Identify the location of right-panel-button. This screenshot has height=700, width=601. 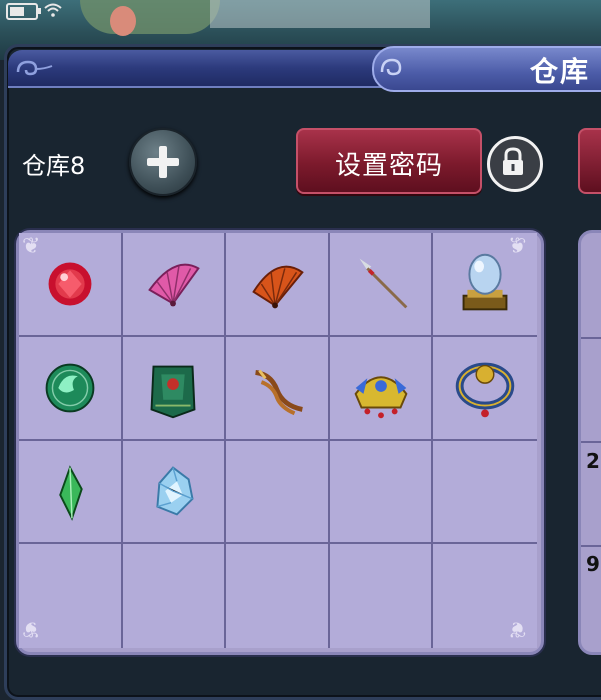
(589, 161).